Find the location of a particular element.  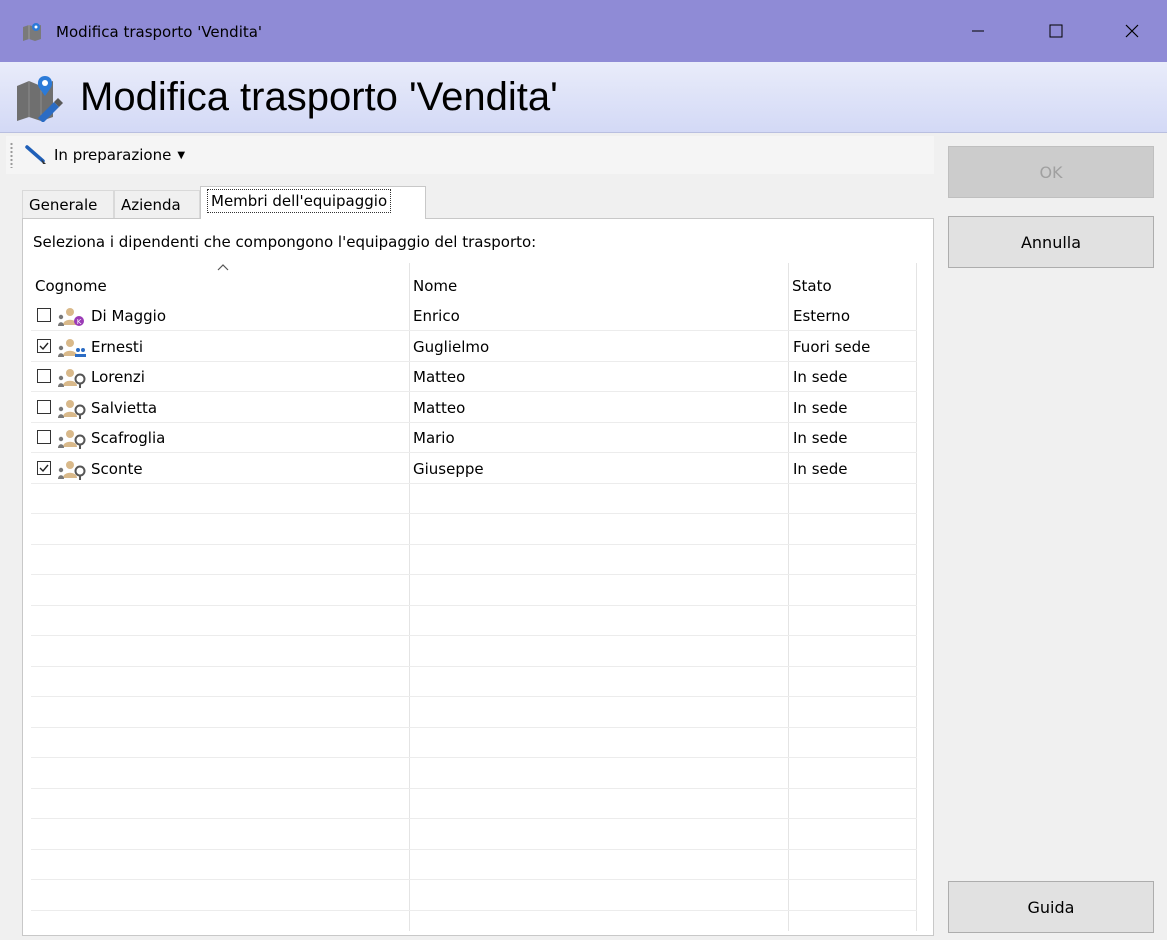

tab-label: Generale is located at coordinates (63, 205).